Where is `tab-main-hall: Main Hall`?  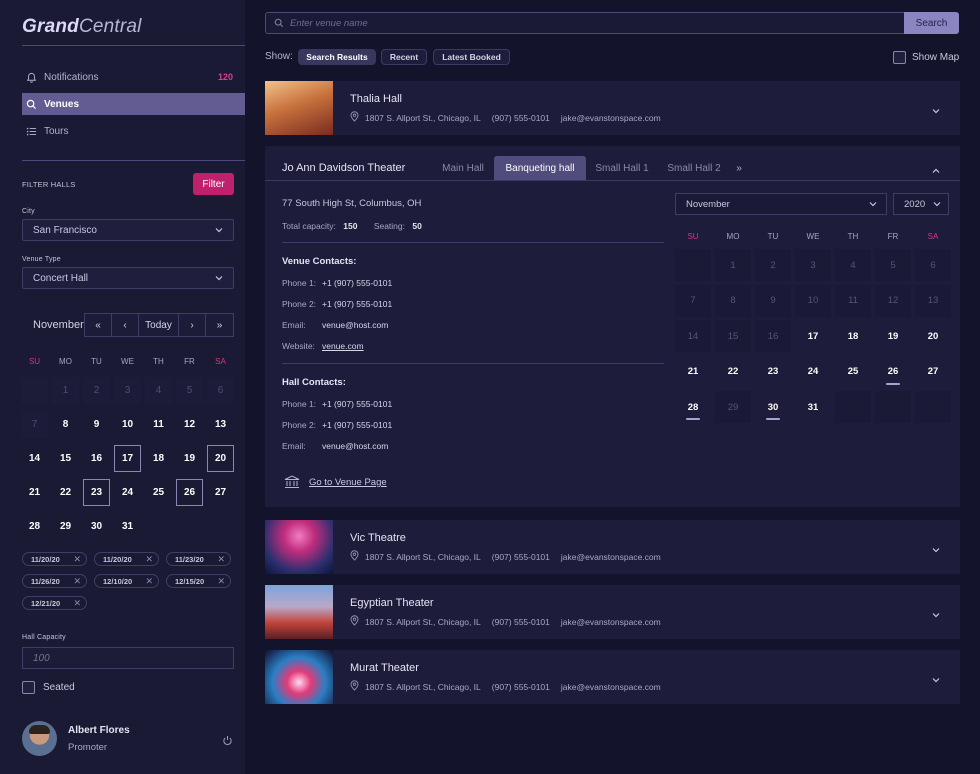
tab-main-hall: Main Hall is located at coordinates (463, 168).